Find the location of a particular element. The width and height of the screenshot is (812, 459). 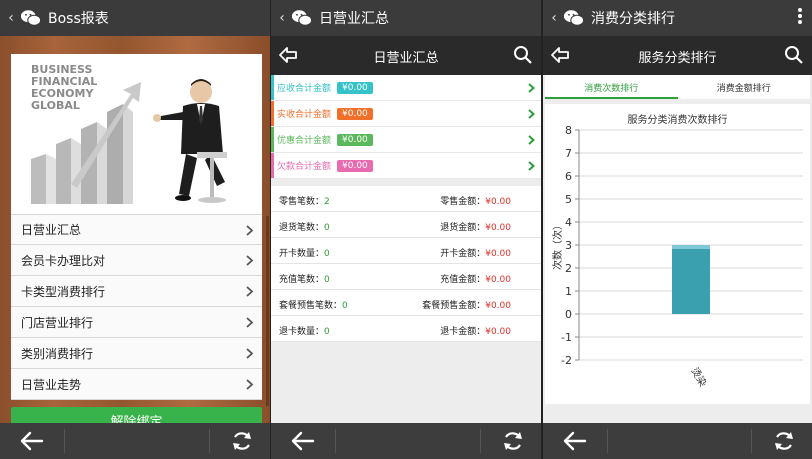

y-tick-label: 3 is located at coordinates (568, 245).